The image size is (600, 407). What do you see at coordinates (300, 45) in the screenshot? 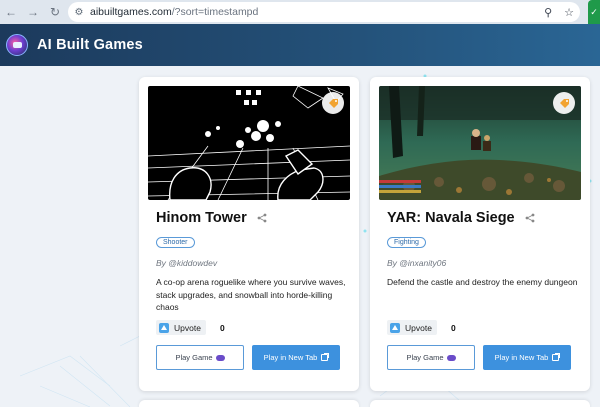
I see `app-header: AI Built Games` at bounding box center [300, 45].